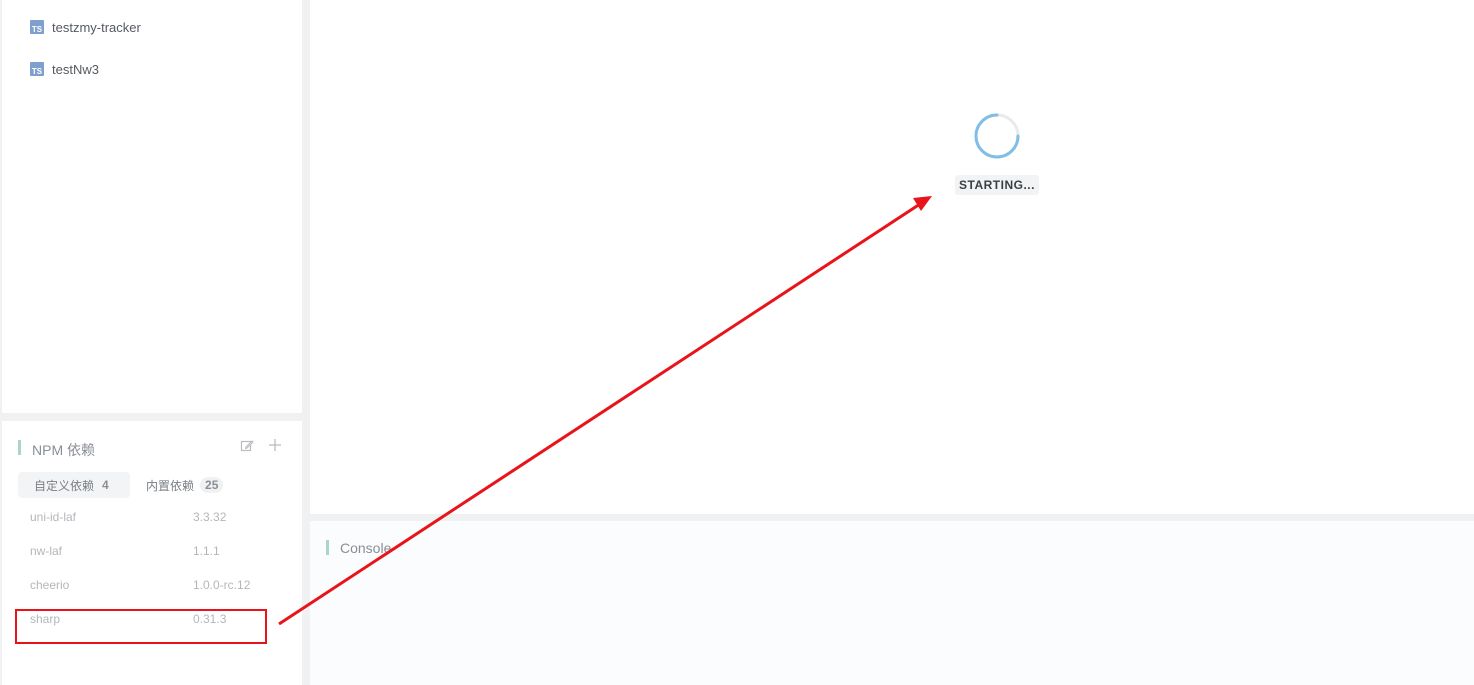 Image resolution: width=1474 pixels, height=685 pixels. I want to click on dependency-version: 1.0.0-rc.12, so click(222, 585).